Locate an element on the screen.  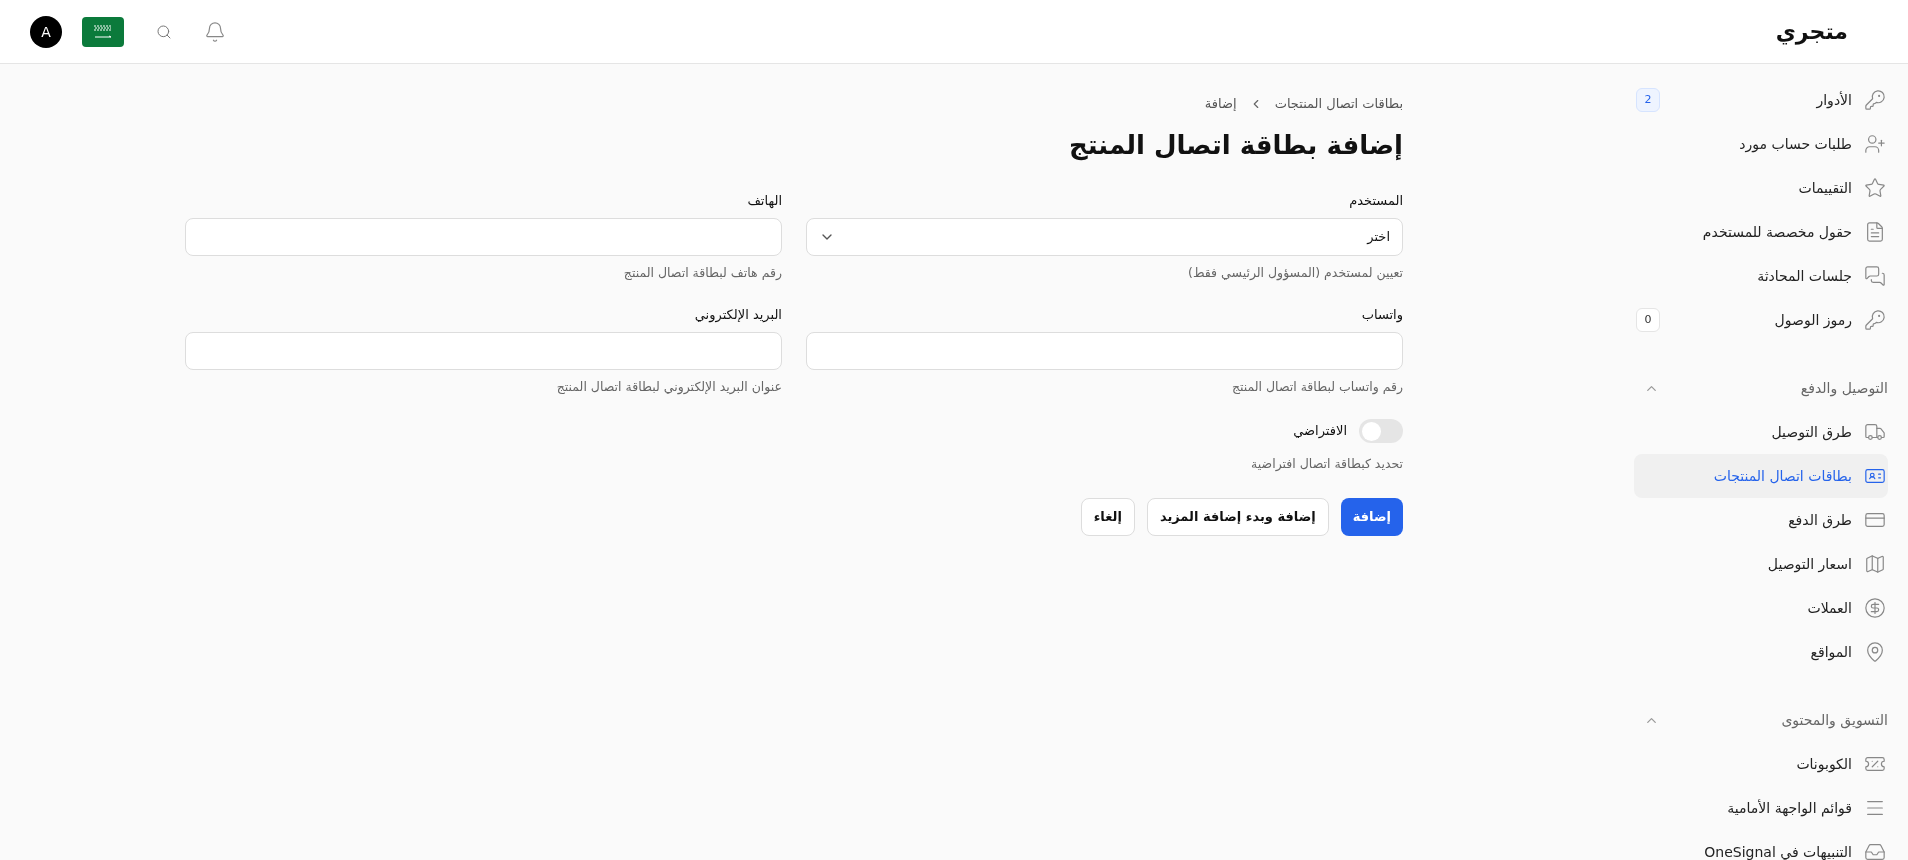
field-label: الهاتف is located at coordinates (764, 200).